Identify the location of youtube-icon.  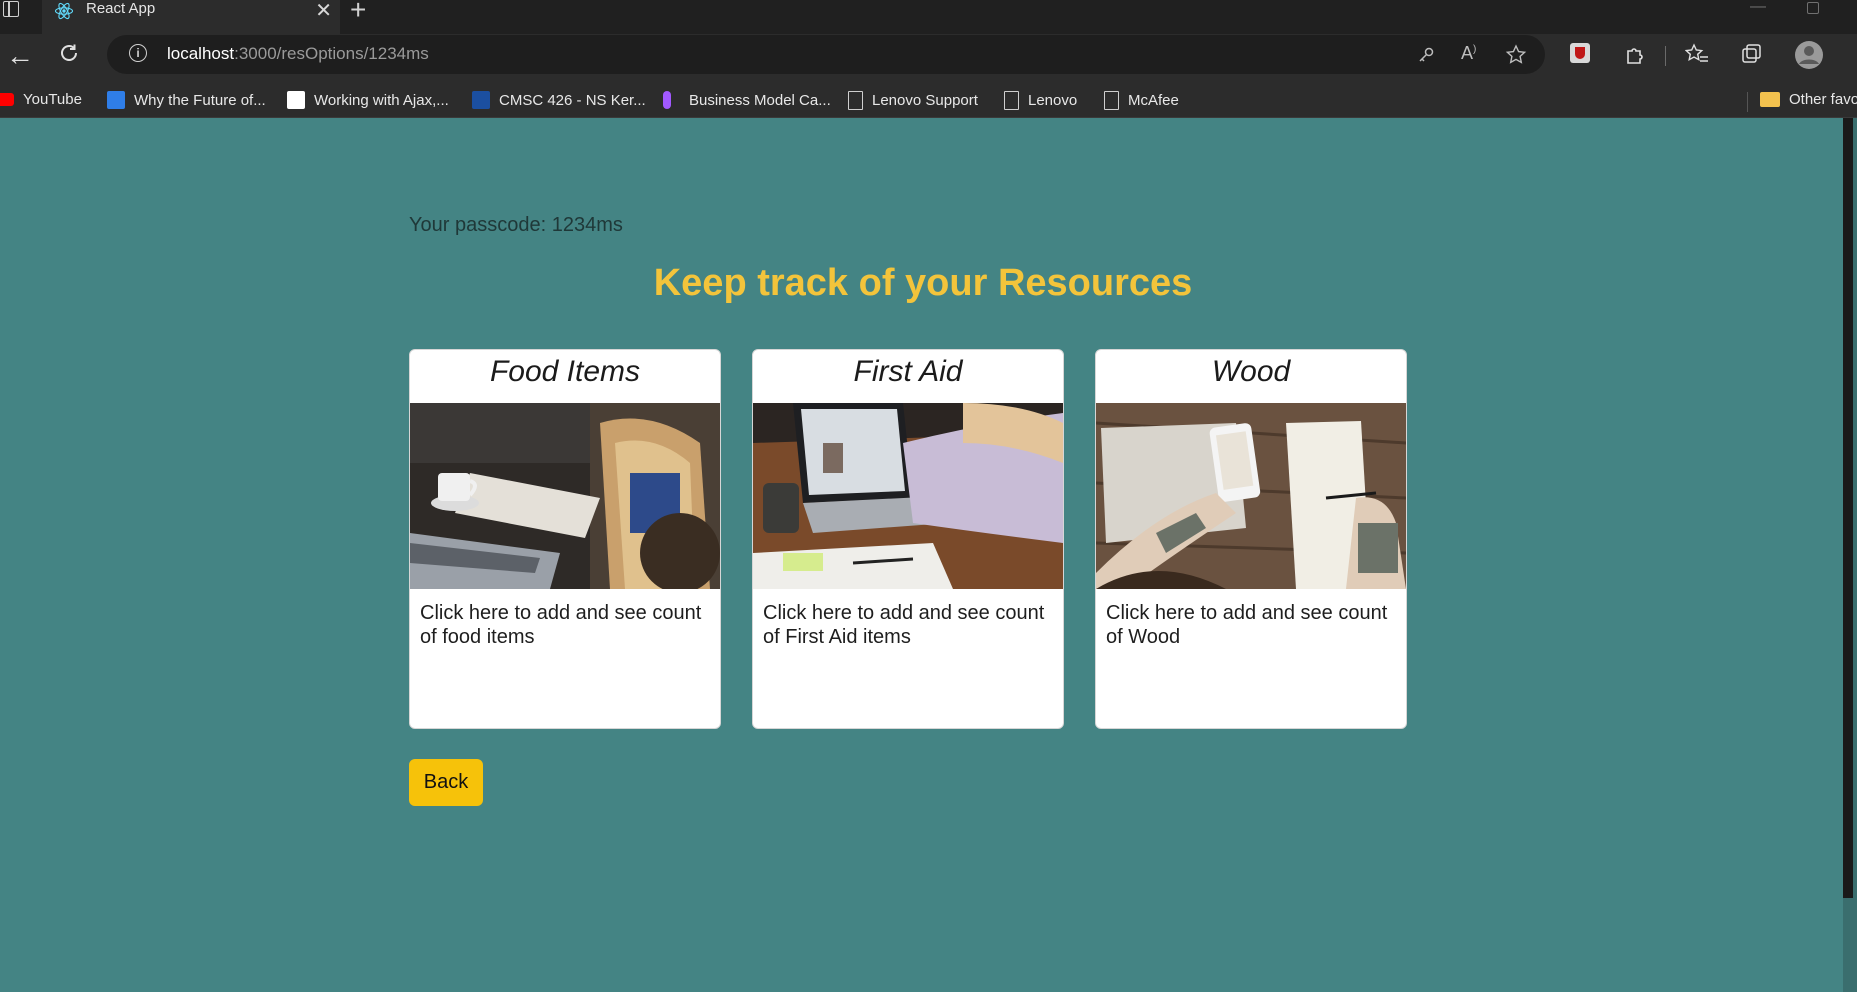
(7, 99).